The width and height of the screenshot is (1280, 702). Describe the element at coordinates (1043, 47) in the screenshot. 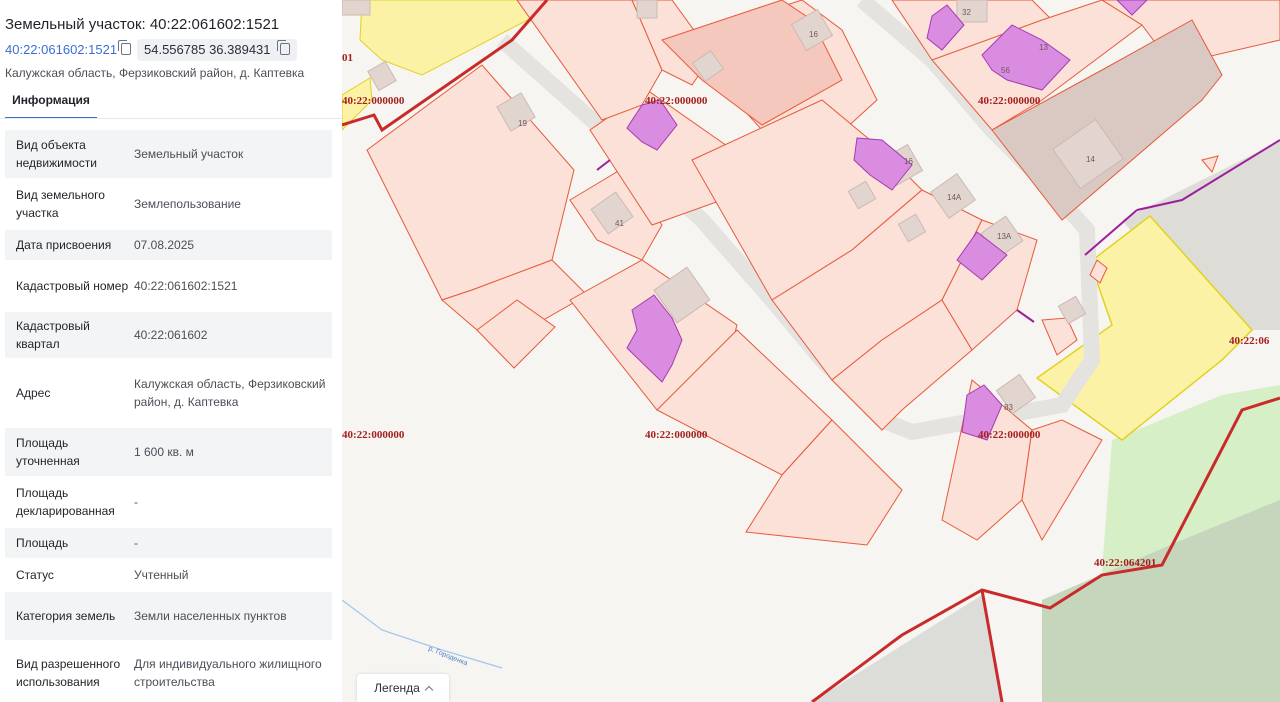

I see `house-number: 13` at that location.